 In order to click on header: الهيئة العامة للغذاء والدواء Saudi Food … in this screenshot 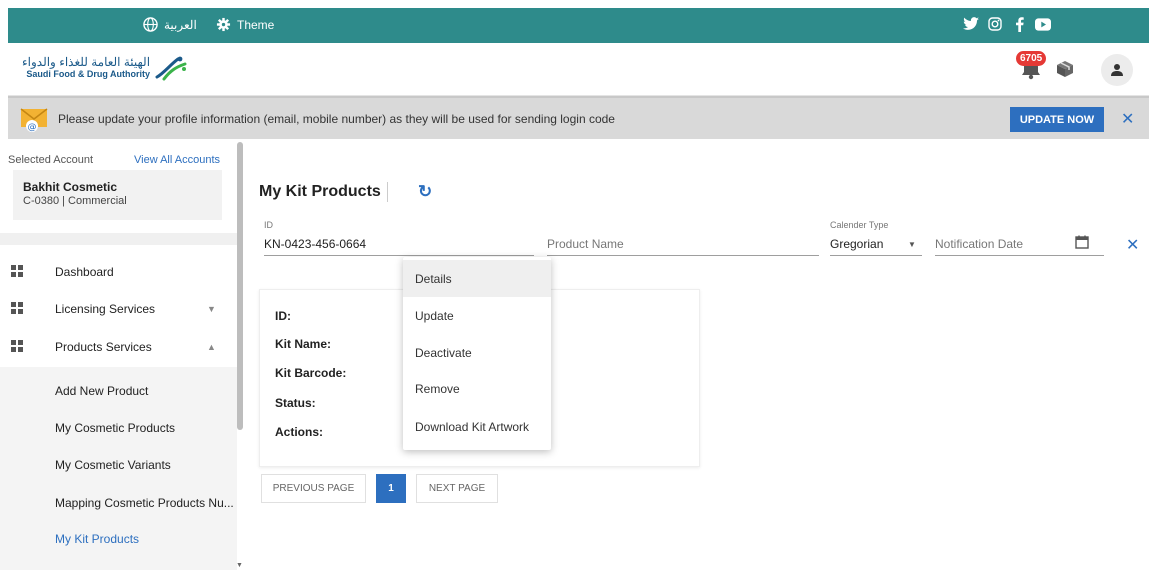, I will do `click(578, 69)`.